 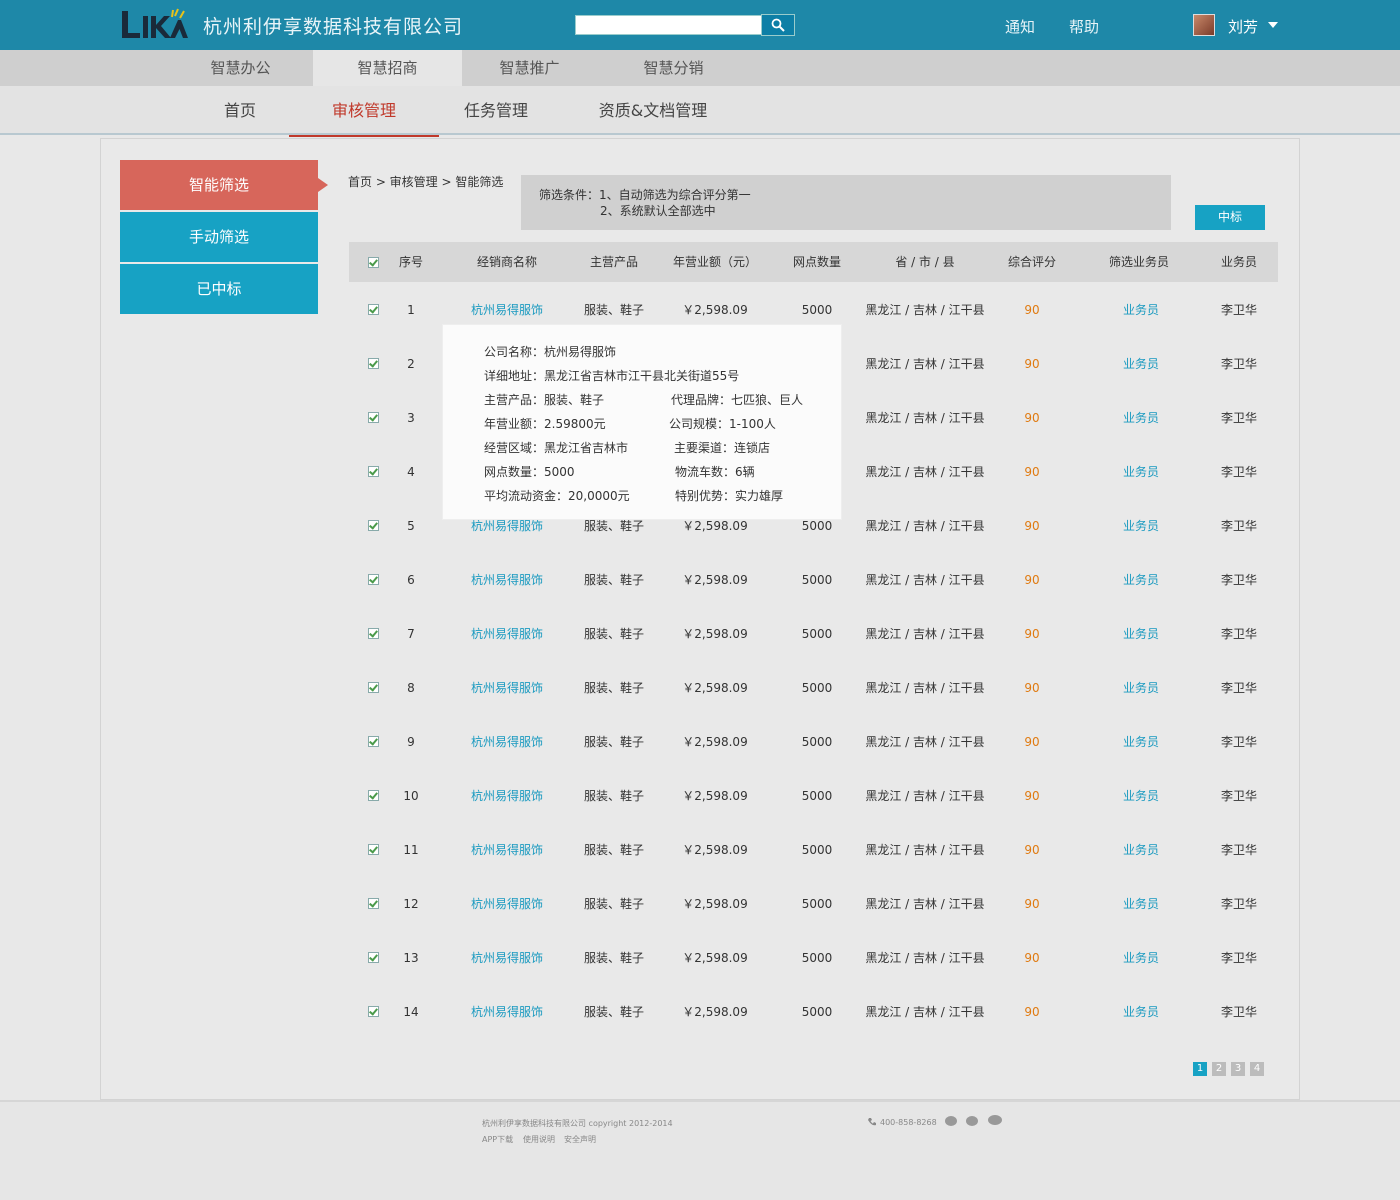 I want to click on username: 刘芳, so click(x=1243, y=26).